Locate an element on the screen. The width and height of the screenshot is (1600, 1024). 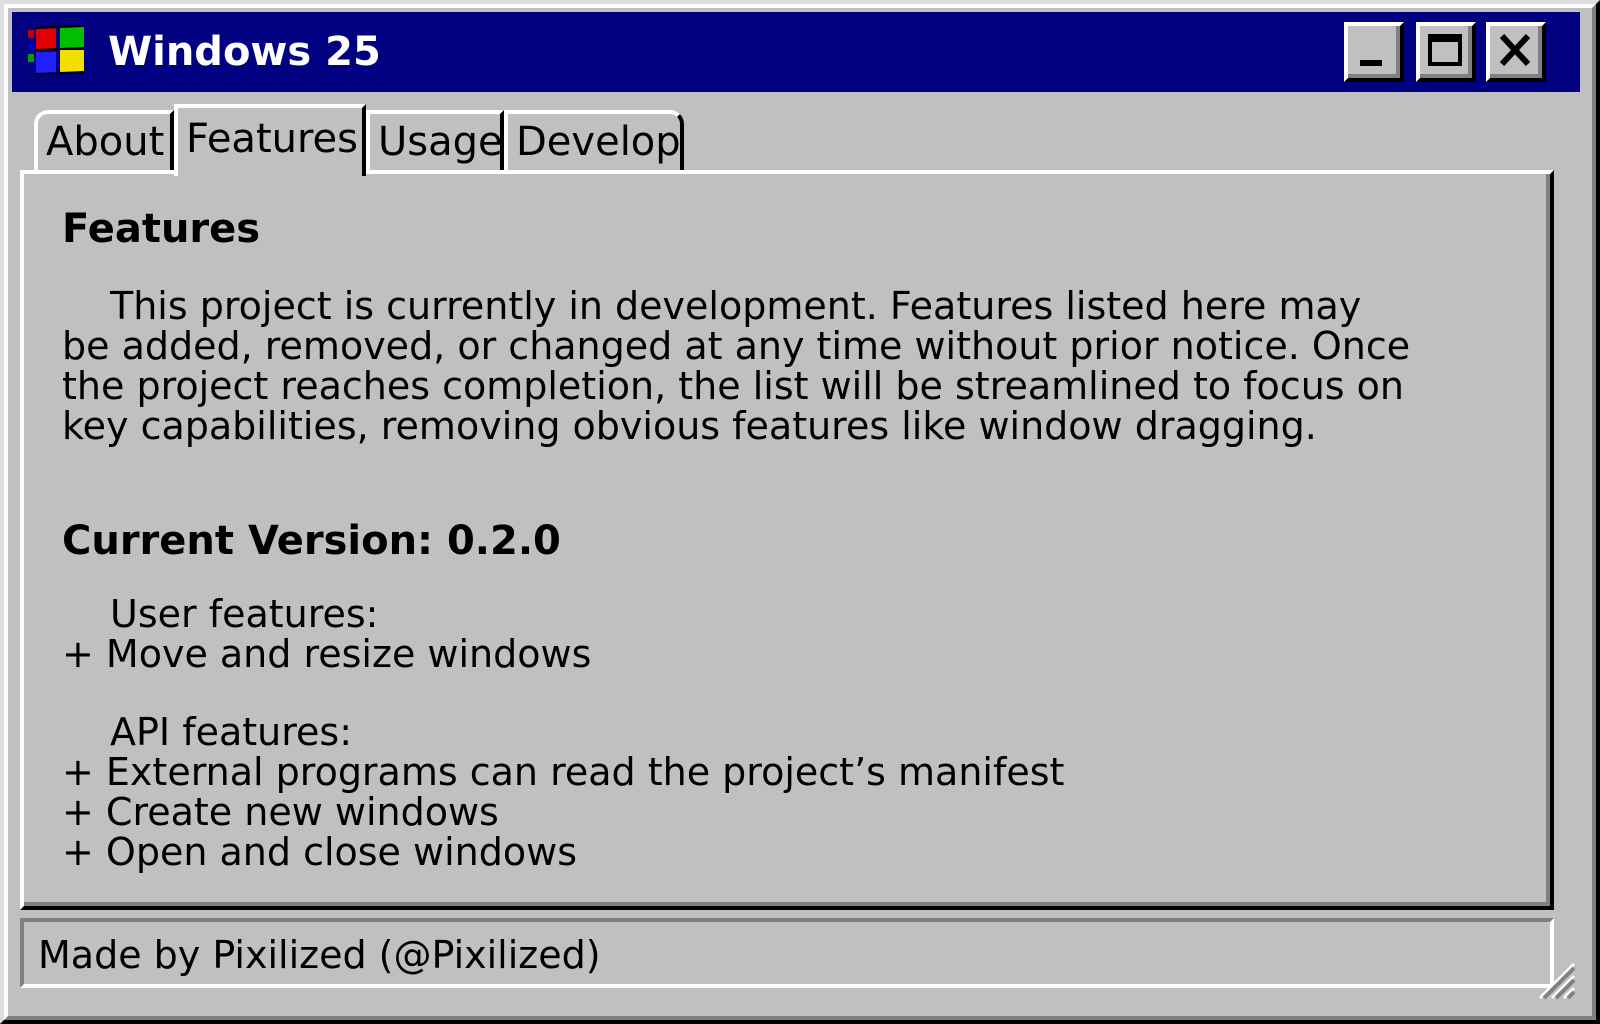
title-bar: Windows 25 is located at coordinates (796, 52).